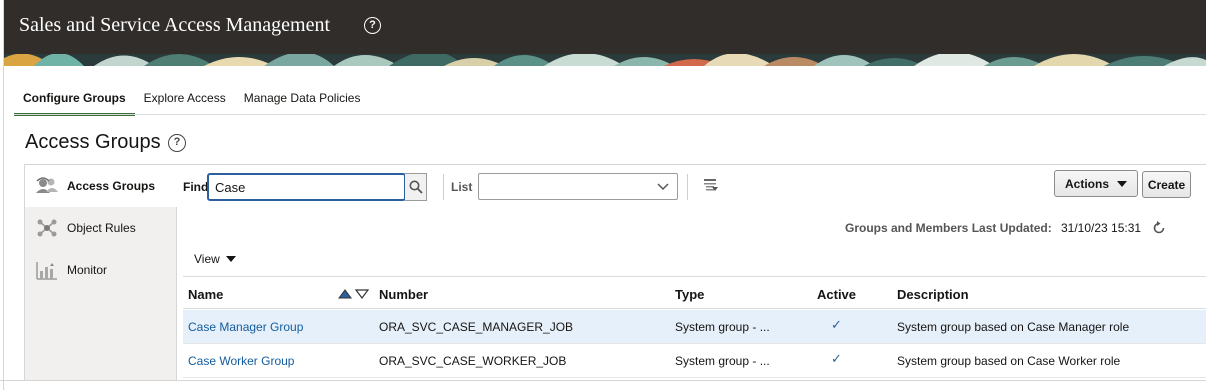 The image size is (1206, 390). I want to click on create-button: Create, so click(1166, 184).